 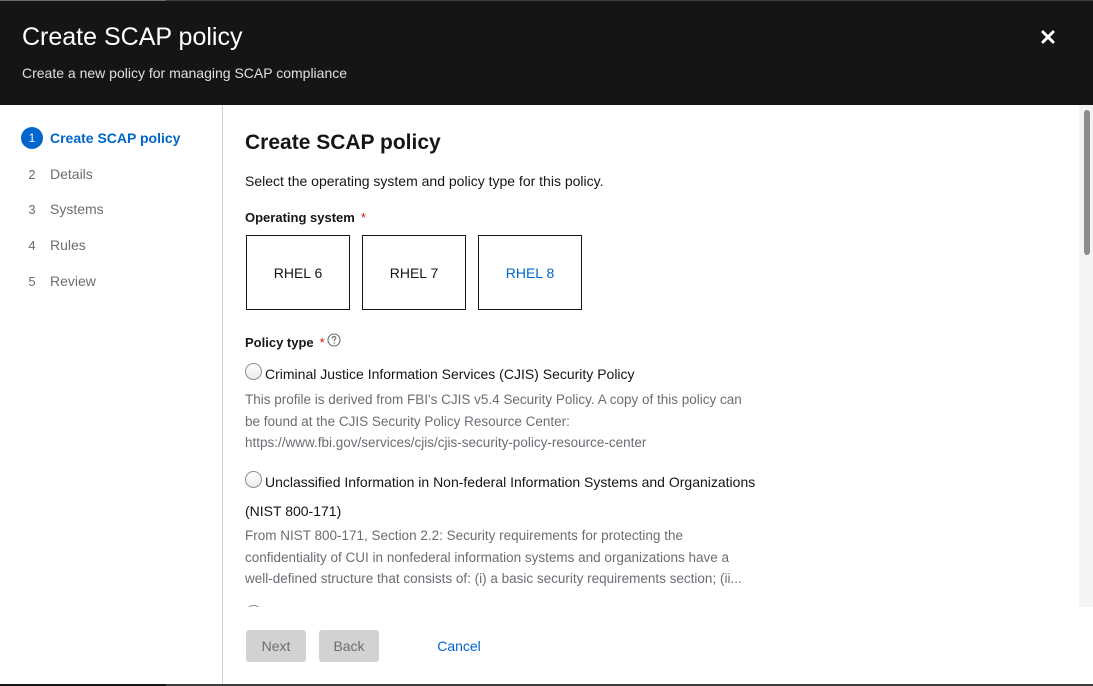 I want to click on os-tile-rhel-8: RHEL 8, so click(x=530, y=272).